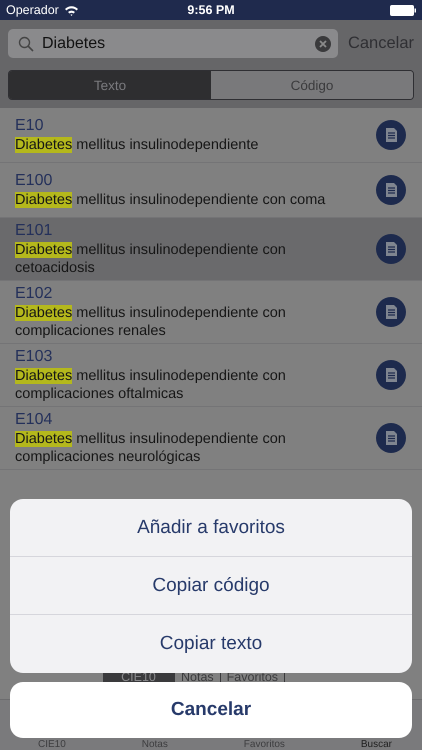 The height and width of the screenshot is (750, 422). What do you see at coordinates (211, 586) in the screenshot?
I see `action-button: Copiar código` at bounding box center [211, 586].